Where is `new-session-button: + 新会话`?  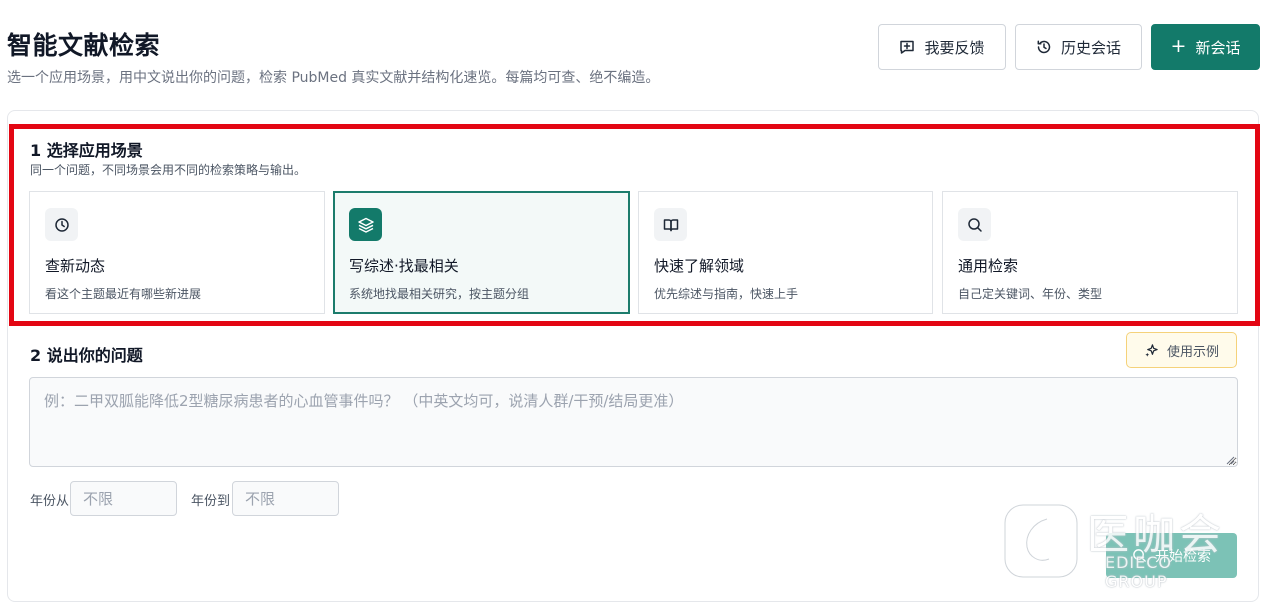 new-session-button: + 新会话 is located at coordinates (1205, 47).